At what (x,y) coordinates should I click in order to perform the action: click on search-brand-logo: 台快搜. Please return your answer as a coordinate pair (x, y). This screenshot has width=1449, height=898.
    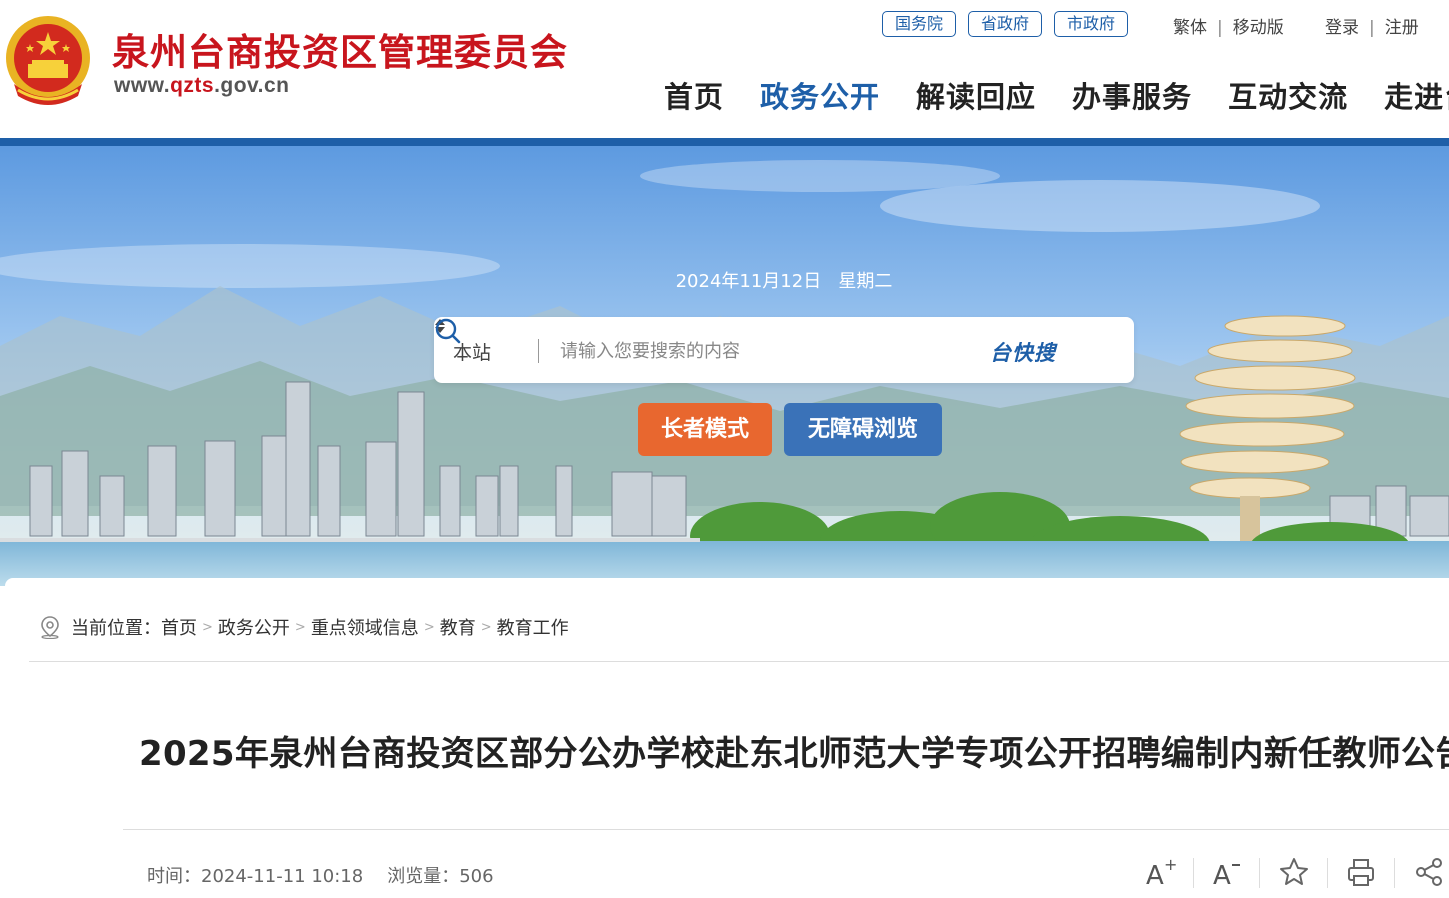
    Looking at the image, I should click on (1023, 353).